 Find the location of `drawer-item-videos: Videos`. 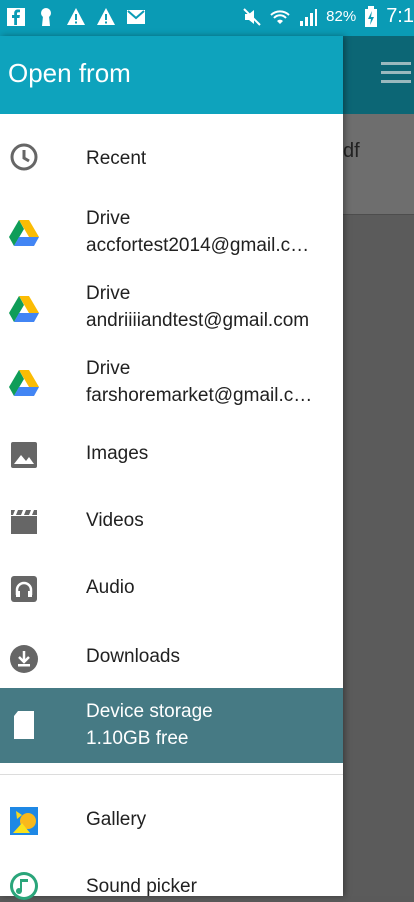

drawer-item-videos: Videos is located at coordinates (171, 526).